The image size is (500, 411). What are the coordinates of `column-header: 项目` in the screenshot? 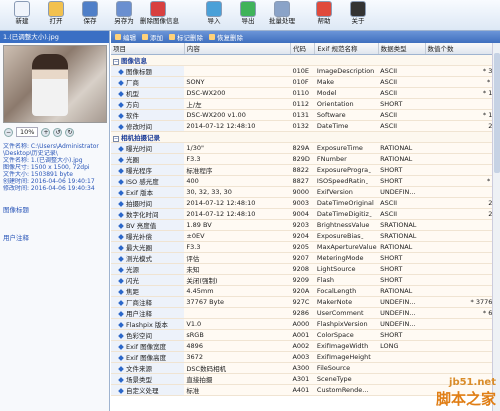 It's located at (148, 49).